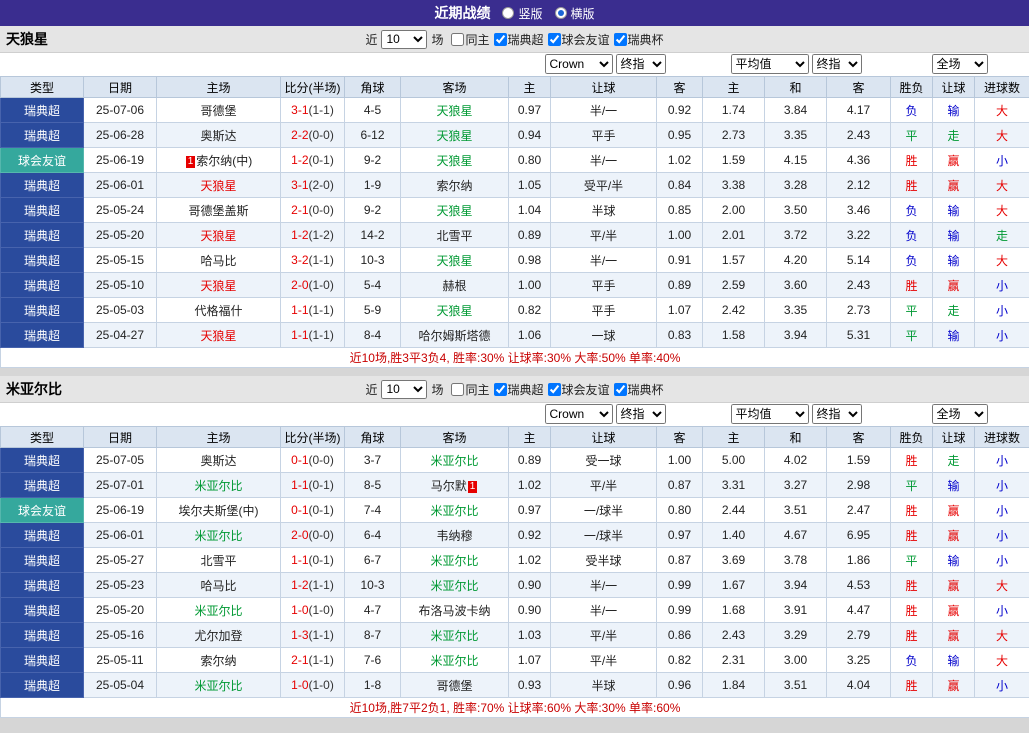 The image size is (1029, 733). Describe the element at coordinates (120, 110) in the screenshot. I see `match-date-cell: 25-07-06` at that location.